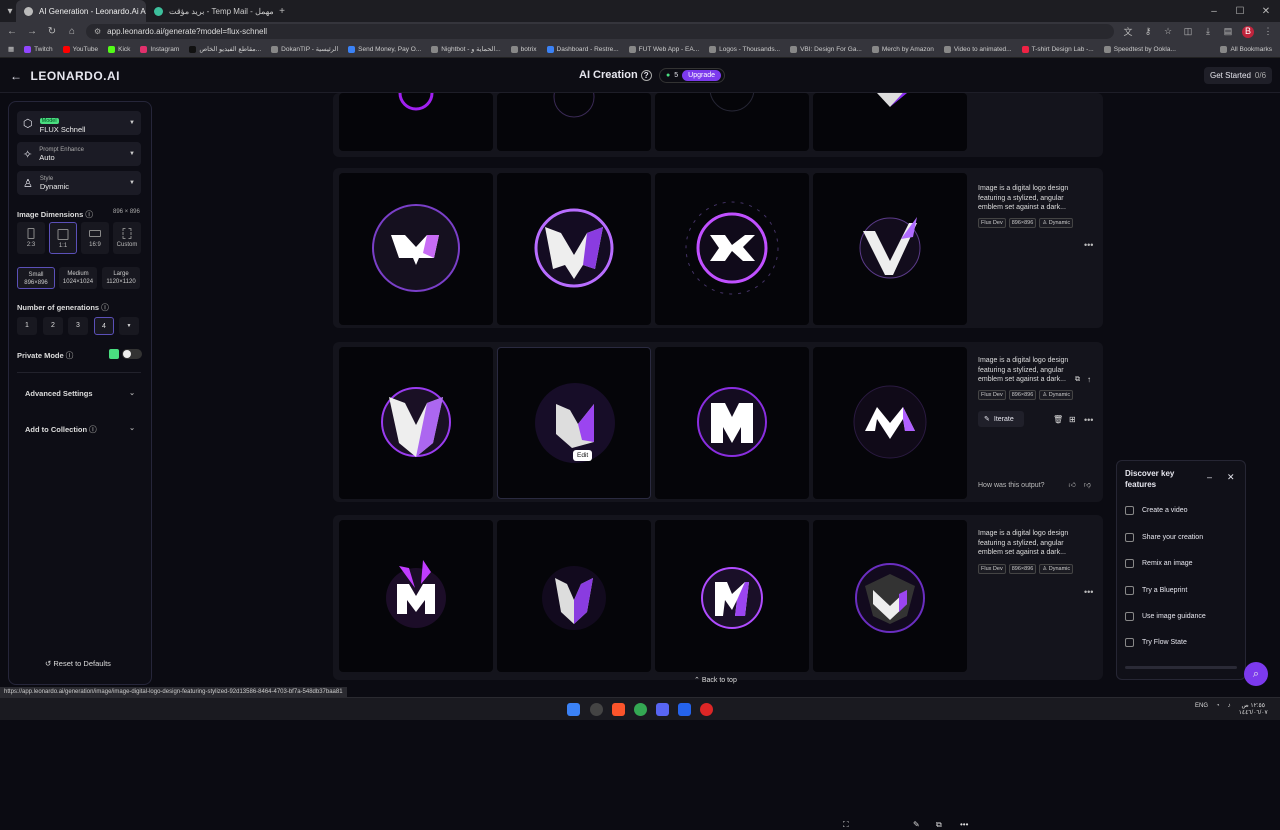 The width and height of the screenshot is (1280, 830). What do you see at coordinates (80, 393) in the screenshot?
I see `advanced-settings-accordion: Advanced Settings ⌄` at bounding box center [80, 393].